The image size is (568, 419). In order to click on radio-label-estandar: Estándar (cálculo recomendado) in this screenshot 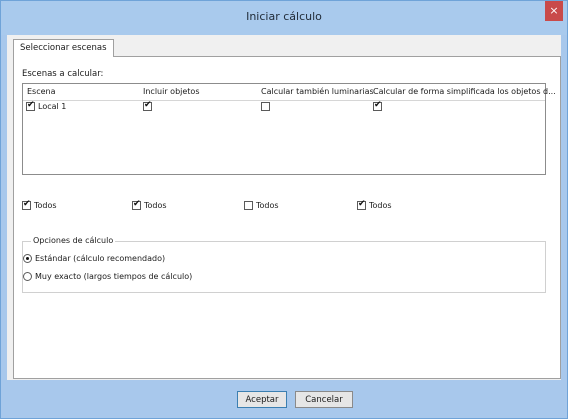, I will do `click(100, 258)`.